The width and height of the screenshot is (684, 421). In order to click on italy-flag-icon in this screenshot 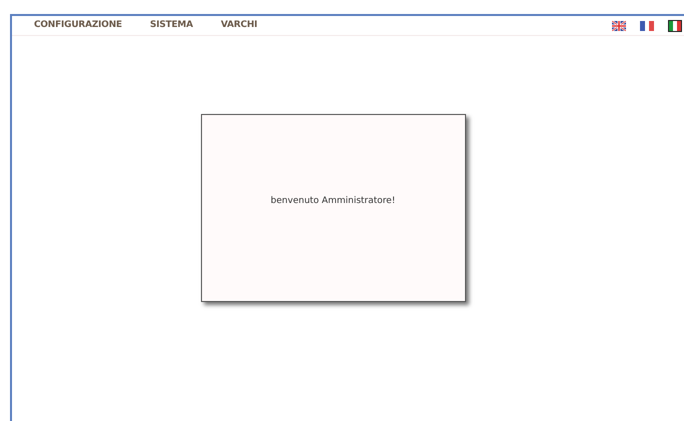, I will do `click(675, 26)`.